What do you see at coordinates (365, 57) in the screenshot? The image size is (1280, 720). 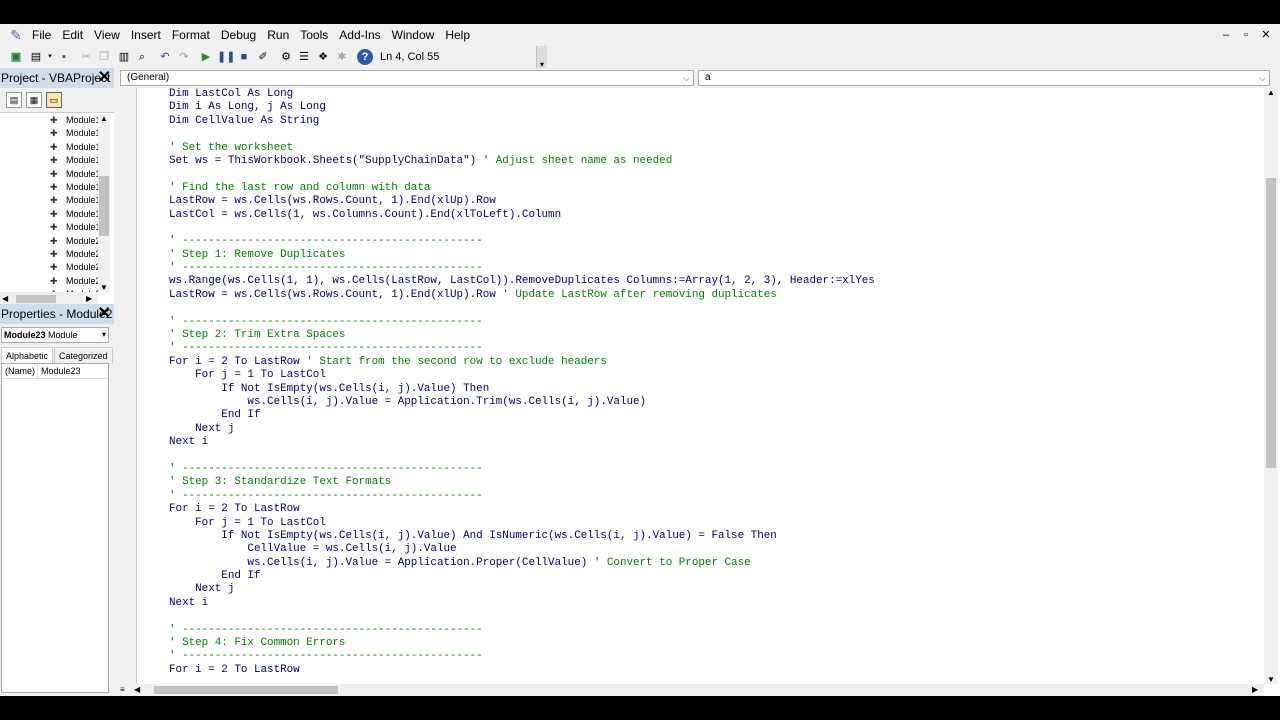 I see `help-icon: ?` at bounding box center [365, 57].